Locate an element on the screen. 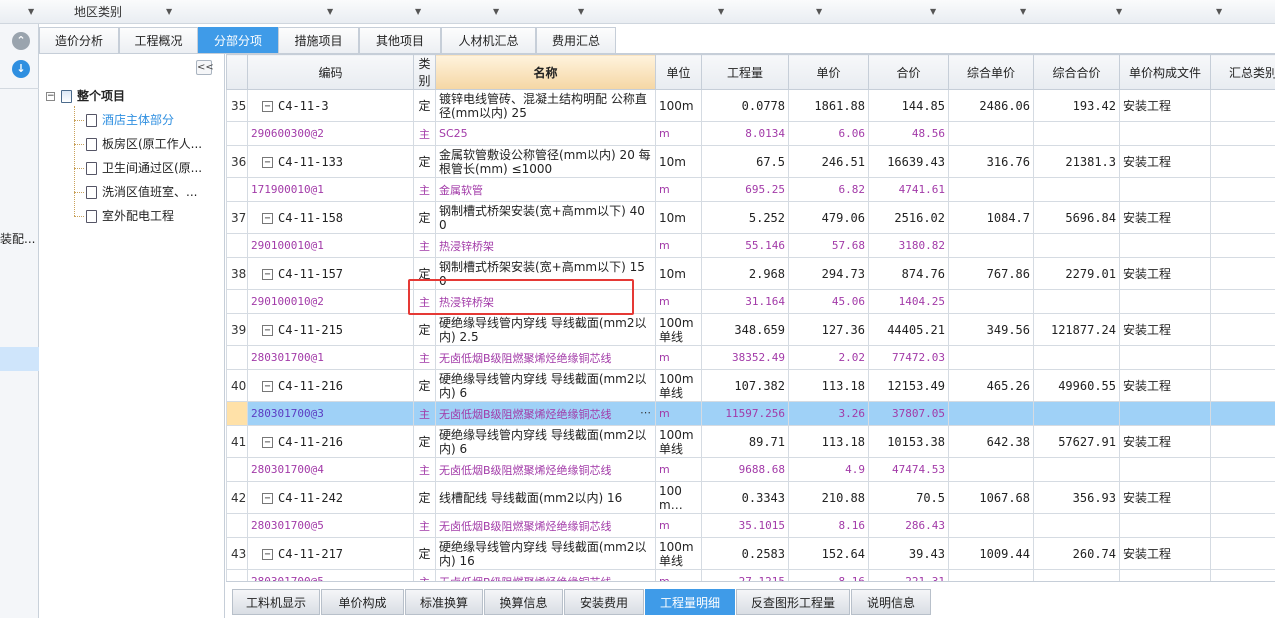  name-cell: 无卤低烟B级阻燃聚烯烃绝缘铜芯线 ⋯ is located at coordinates (545, 413).